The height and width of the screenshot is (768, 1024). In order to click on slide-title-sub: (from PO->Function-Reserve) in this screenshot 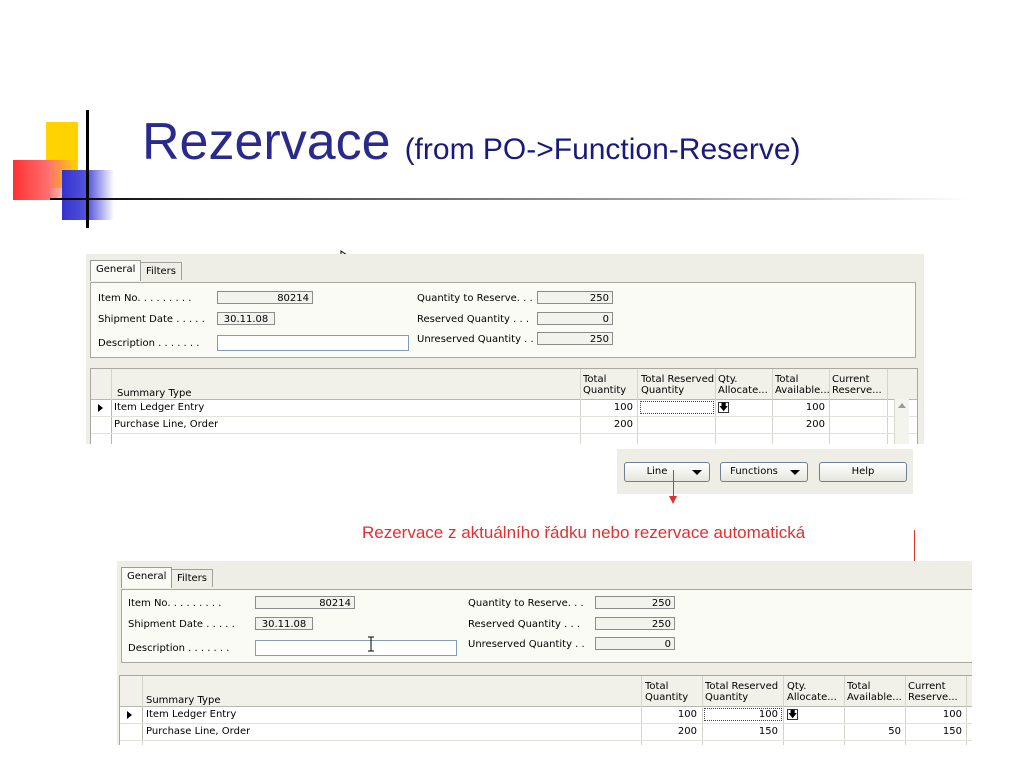, I will do `click(602, 149)`.